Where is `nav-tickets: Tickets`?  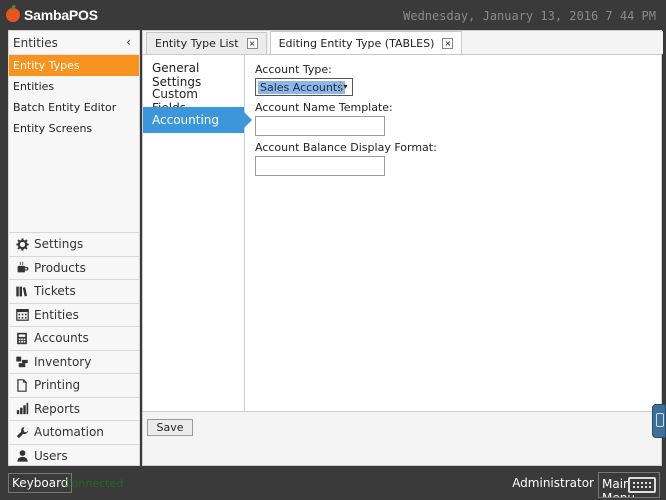 nav-tickets: Tickets is located at coordinates (74, 291).